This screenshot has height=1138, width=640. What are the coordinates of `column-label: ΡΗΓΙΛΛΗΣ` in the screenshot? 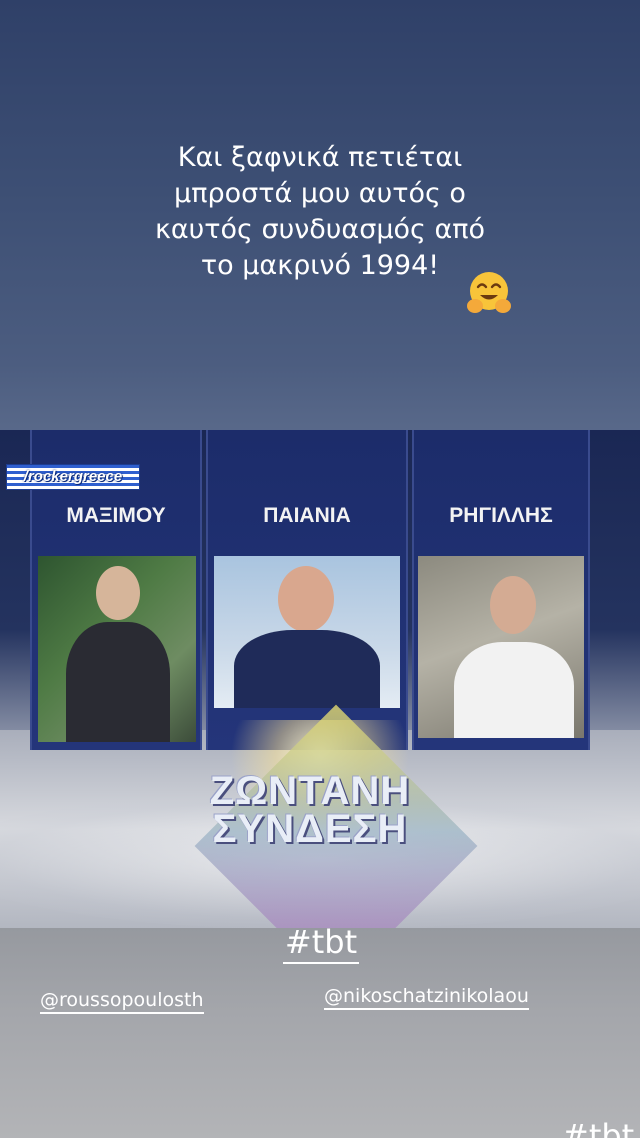 It's located at (501, 515).